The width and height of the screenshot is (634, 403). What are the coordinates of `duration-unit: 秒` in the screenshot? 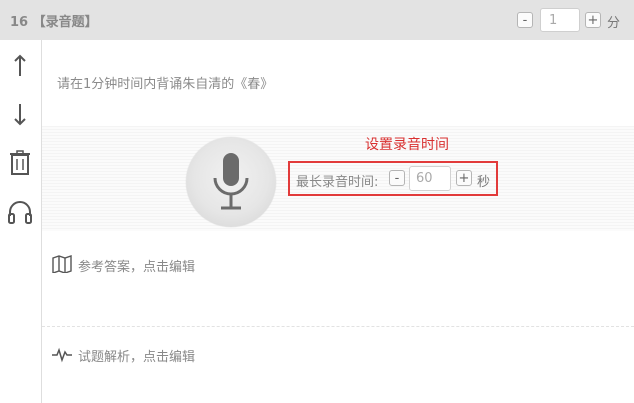 It's located at (484, 182).